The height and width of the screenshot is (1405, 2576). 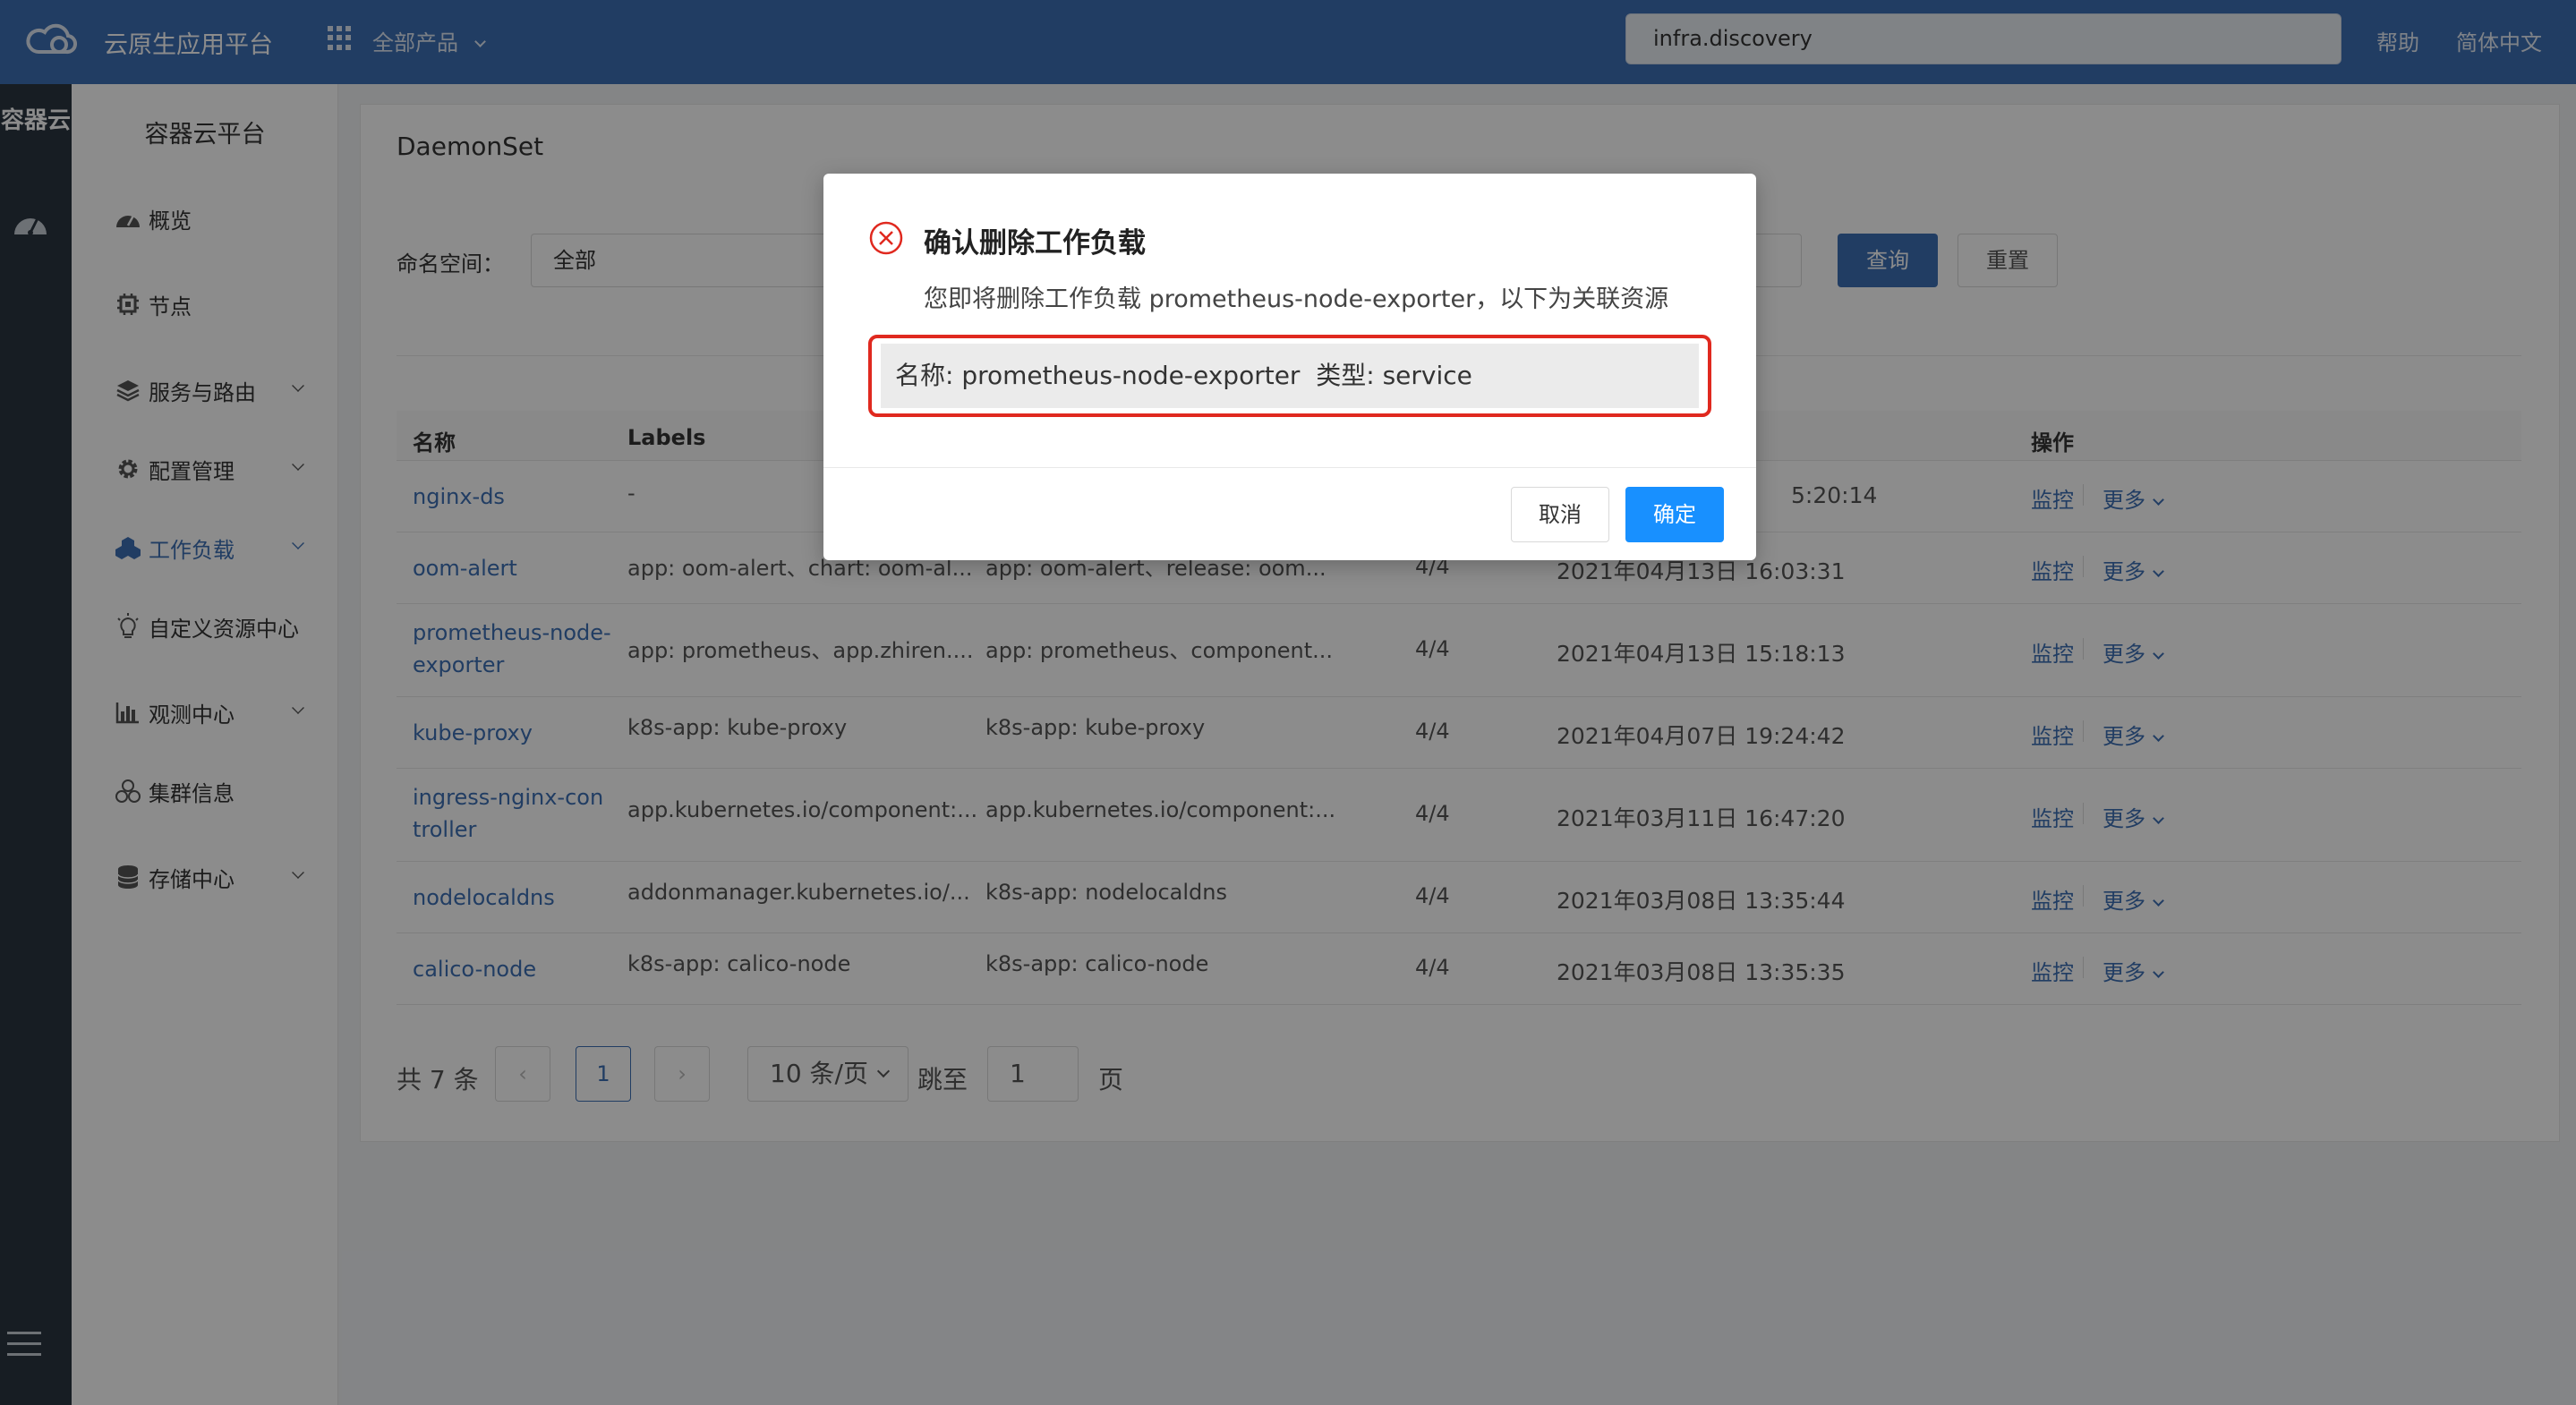 What do you see at coordinates (1035, 244) in the screenshot?
I see `dialog-title: 确认删除工作负载` at bounding box center [1035, 244].